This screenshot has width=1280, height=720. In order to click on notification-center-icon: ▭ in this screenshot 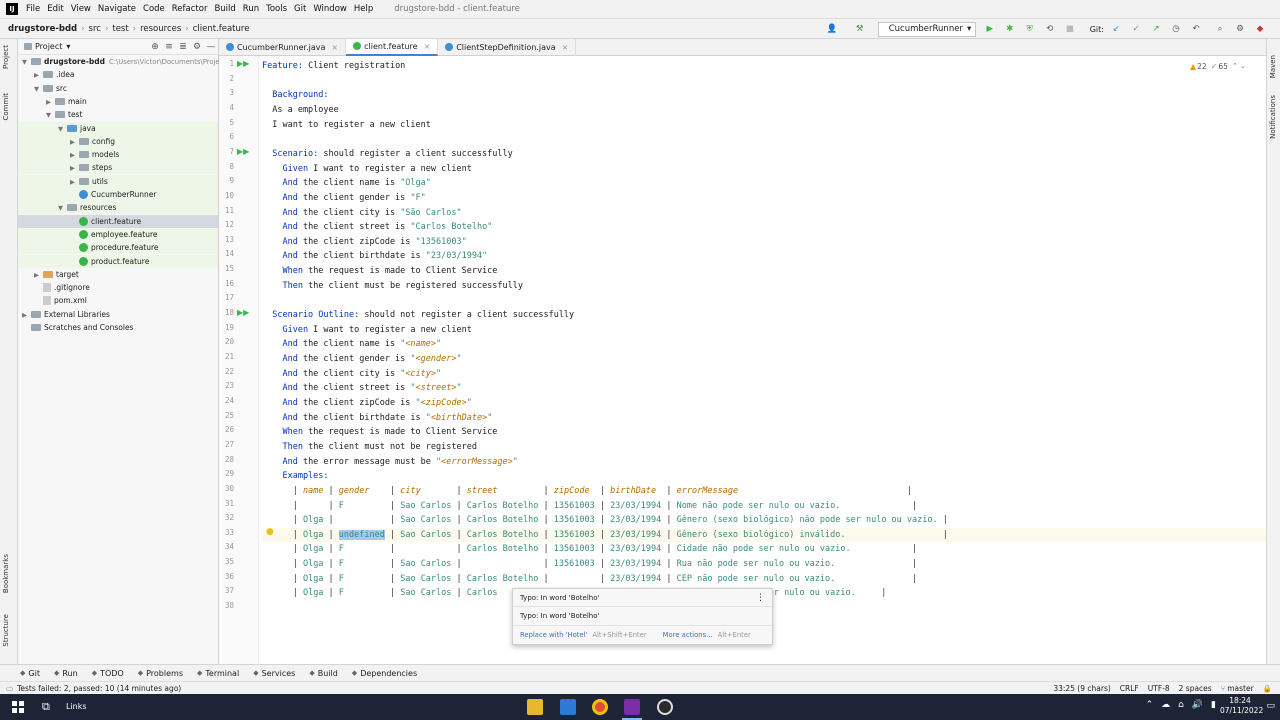, I will do `click(1270, 706)`.